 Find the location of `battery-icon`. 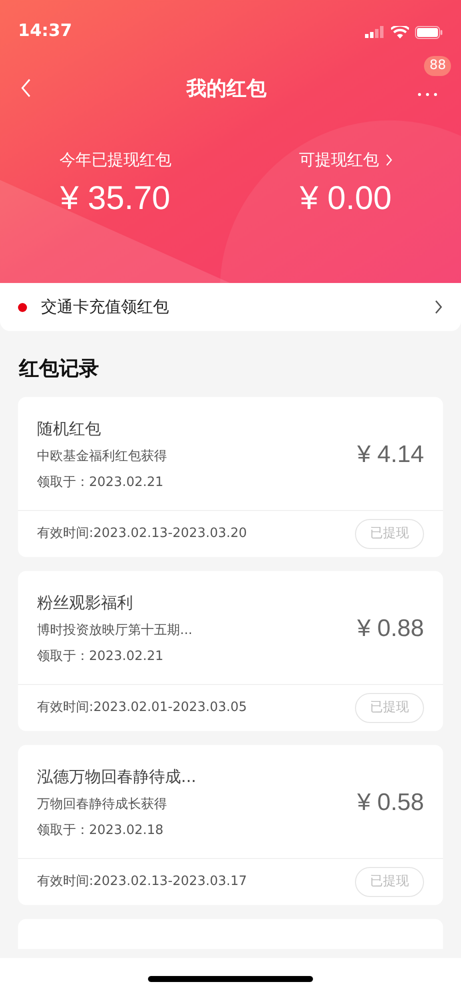

battery-icon is located at coordinates (429, 32).